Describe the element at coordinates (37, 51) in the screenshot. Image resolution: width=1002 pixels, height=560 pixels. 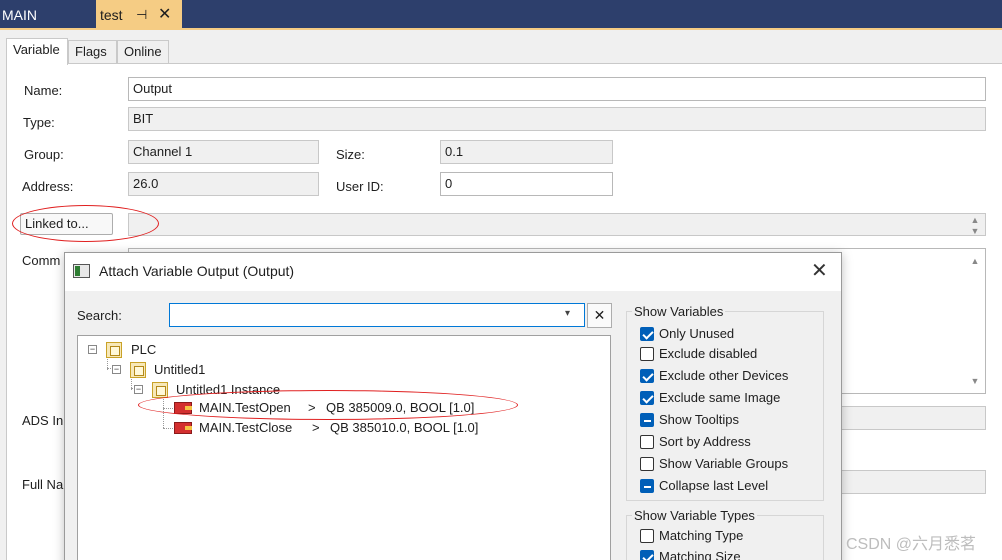
I see `tab-variable: Variable` at that location.